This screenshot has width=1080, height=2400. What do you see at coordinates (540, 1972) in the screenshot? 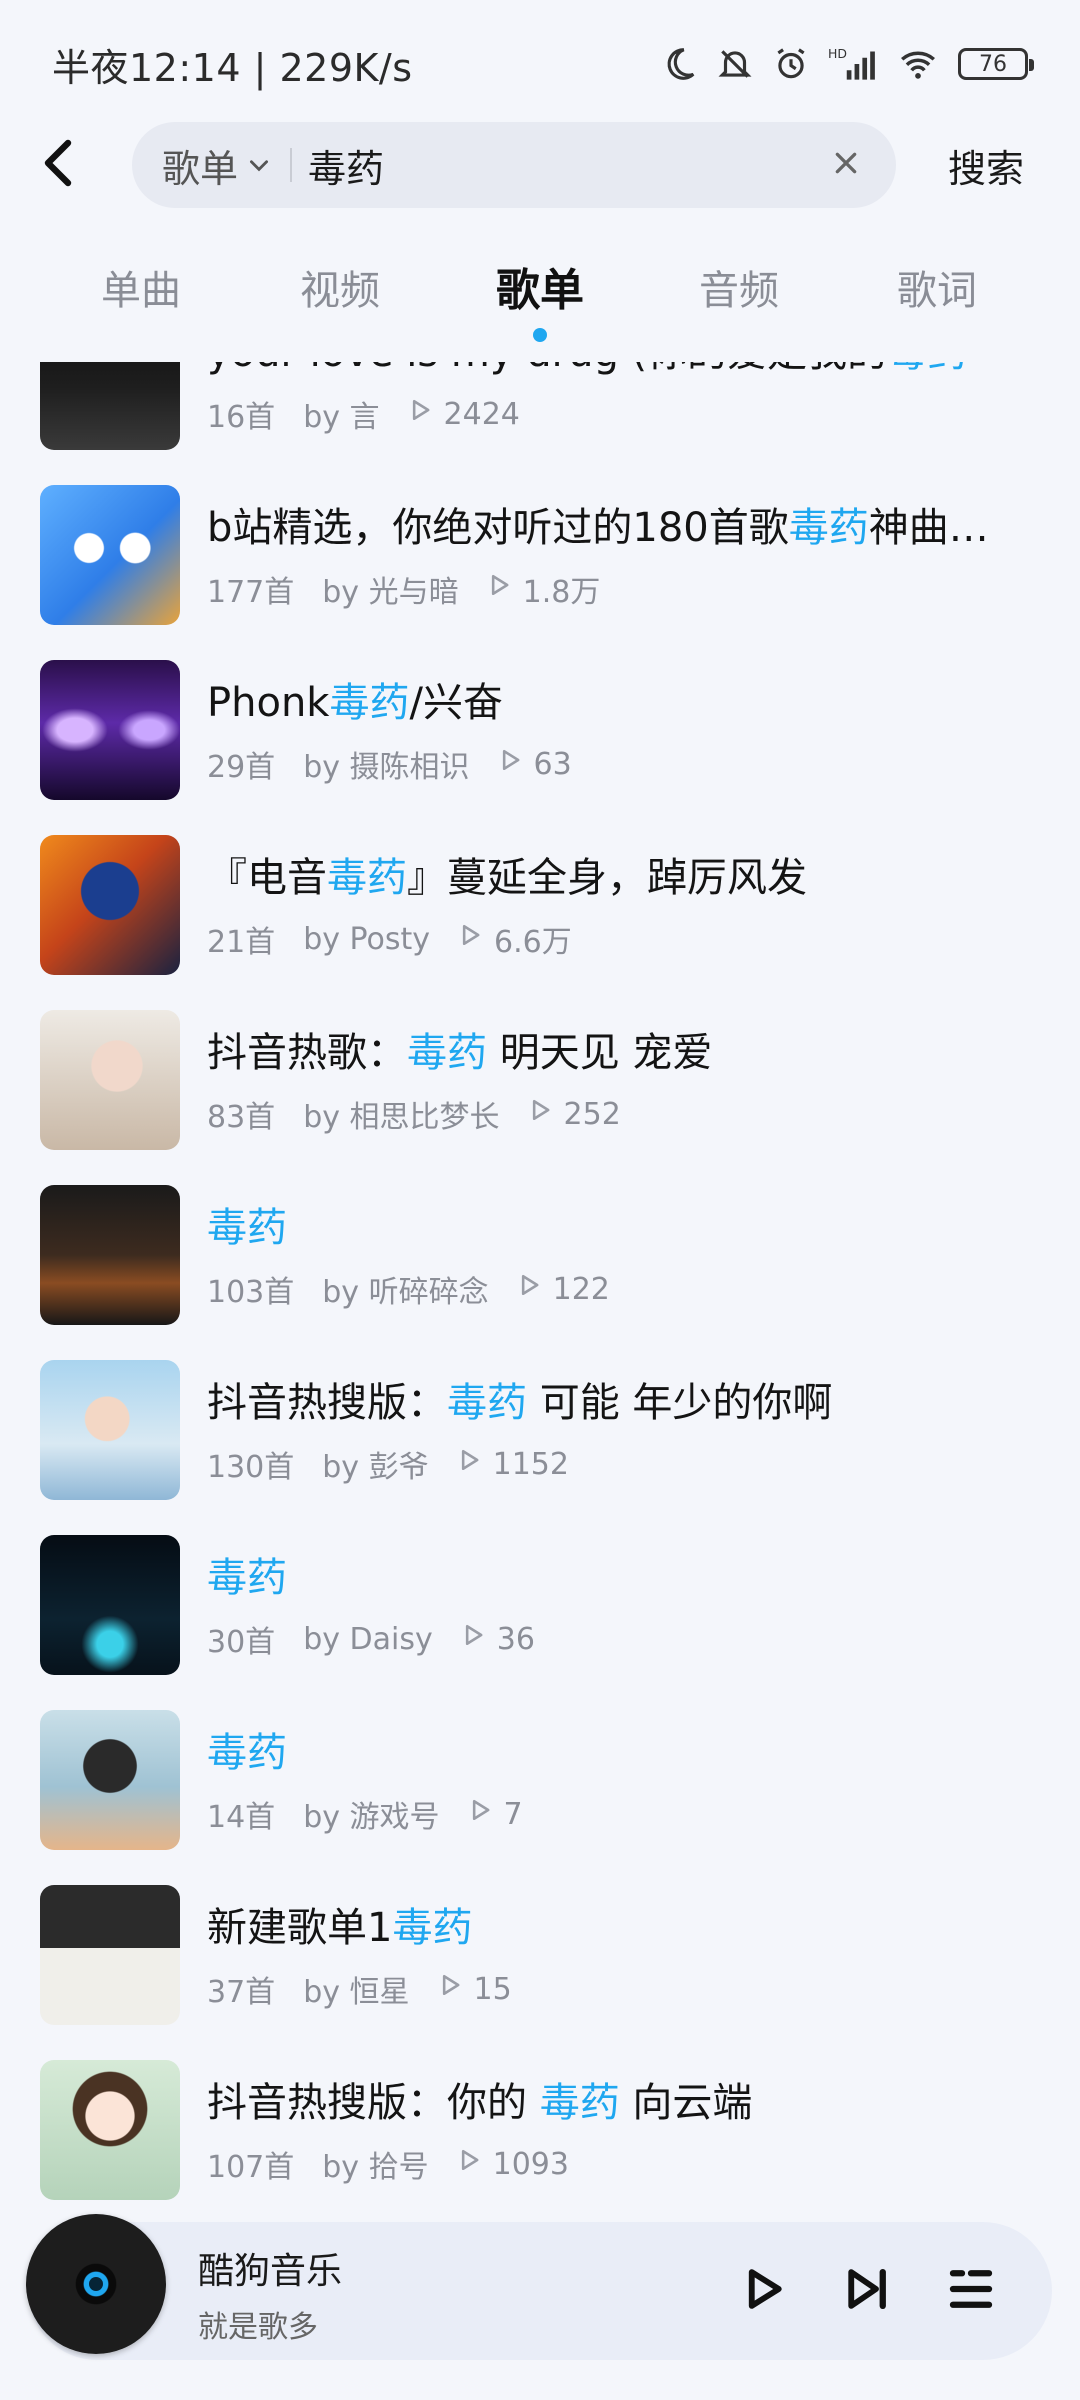
I see `playlist-item: 新建歌单1毒药 37首 by 恒星 15` at bounding box center [540, 1972].